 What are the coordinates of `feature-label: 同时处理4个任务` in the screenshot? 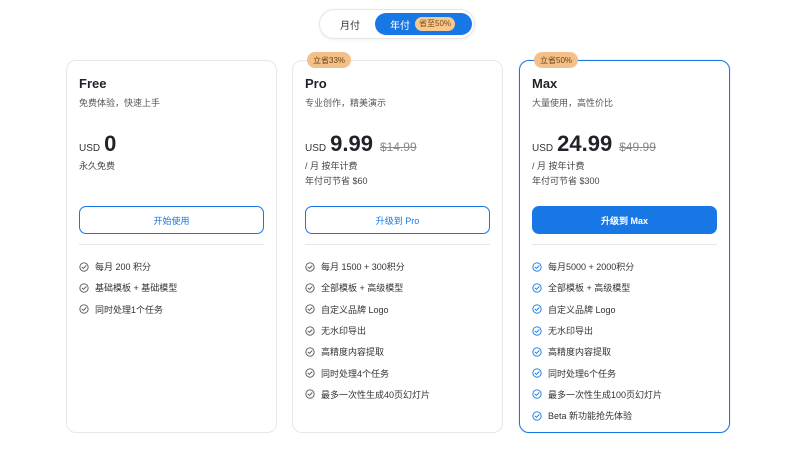 It's located at (355, 373).